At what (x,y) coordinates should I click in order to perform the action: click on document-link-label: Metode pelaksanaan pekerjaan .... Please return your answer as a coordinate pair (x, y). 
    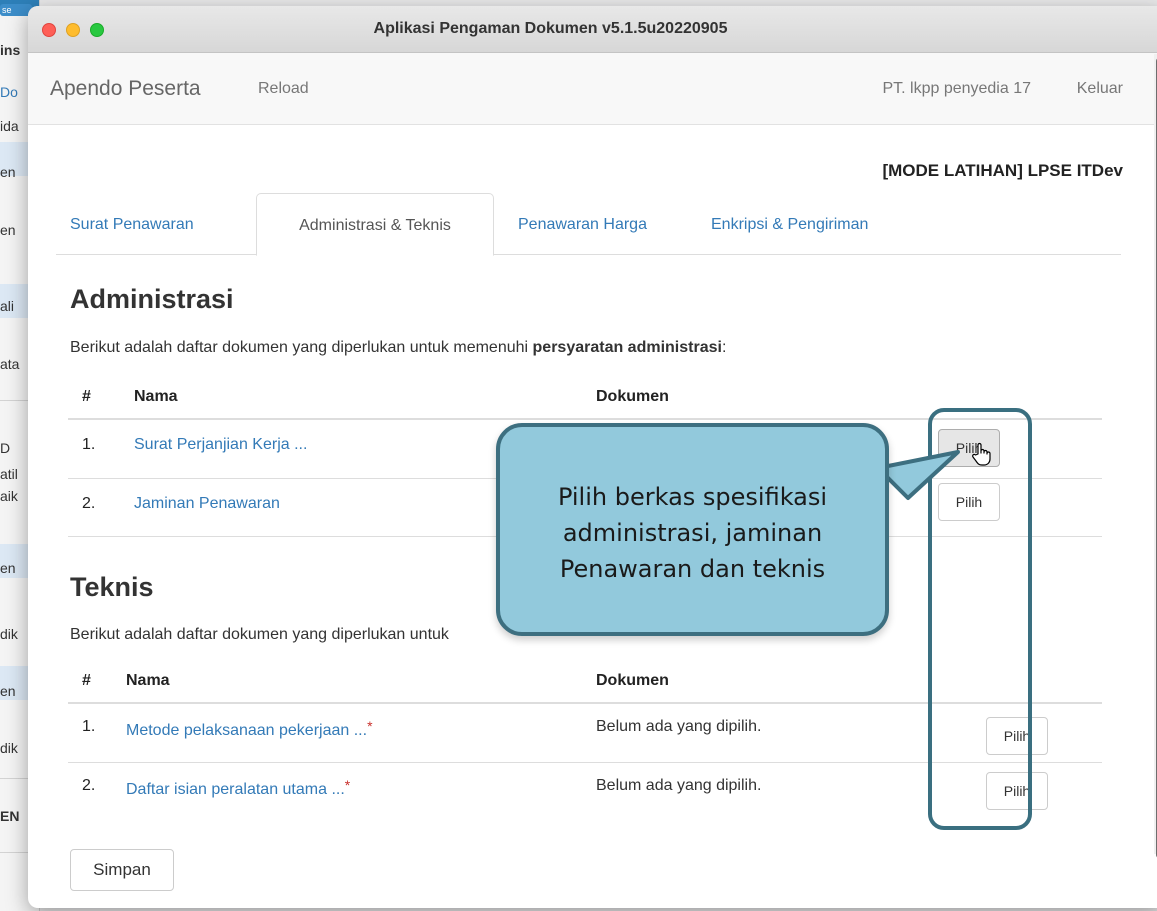
    Looking at the image, I should click on (246, 730).